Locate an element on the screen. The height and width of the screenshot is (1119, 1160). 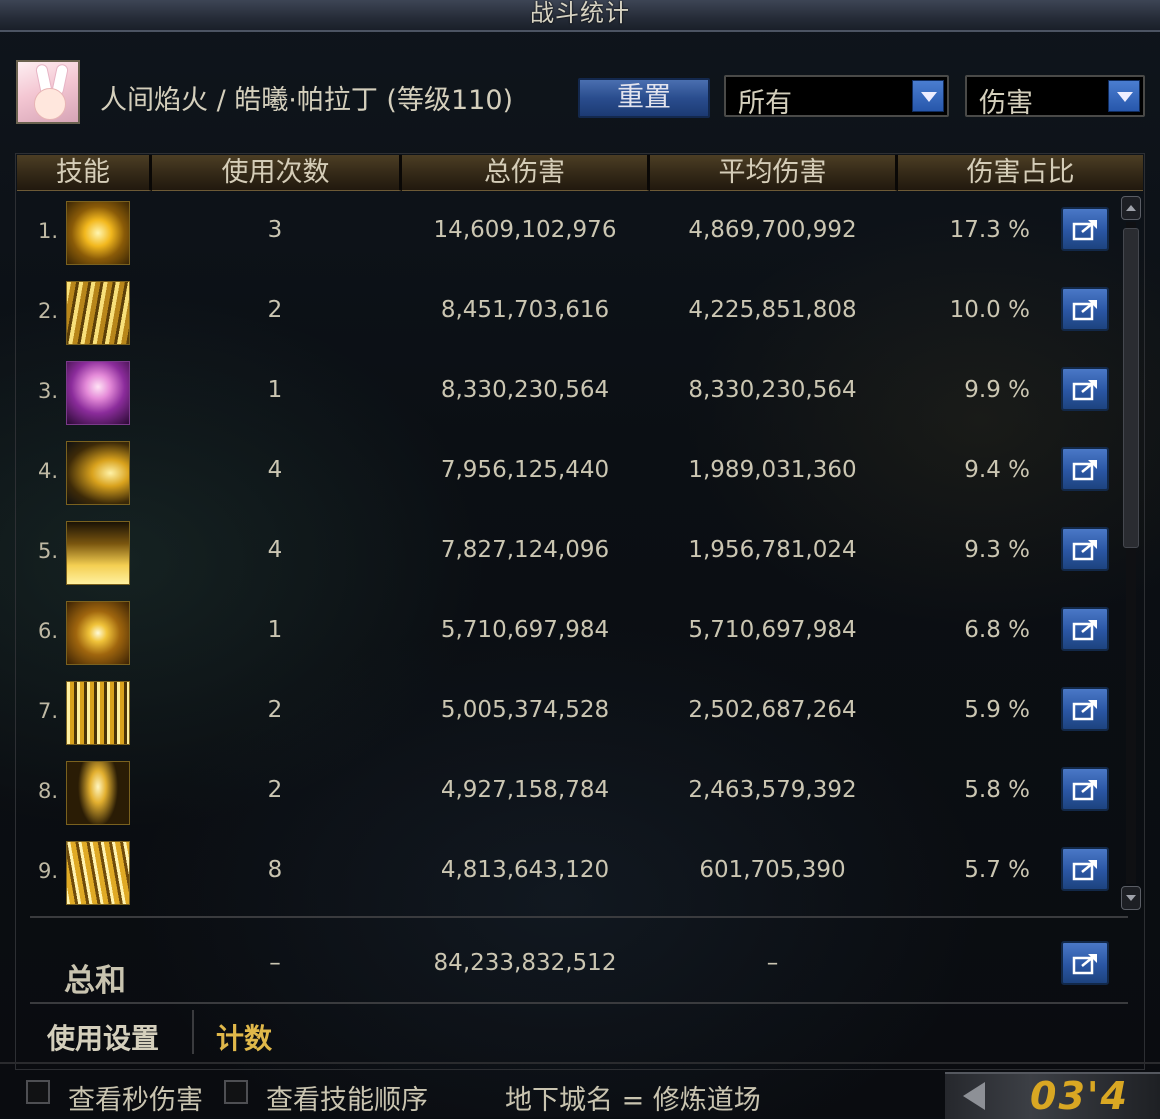
tab-usage-settings: 使用设置 is located at coordinates (103, 1037).